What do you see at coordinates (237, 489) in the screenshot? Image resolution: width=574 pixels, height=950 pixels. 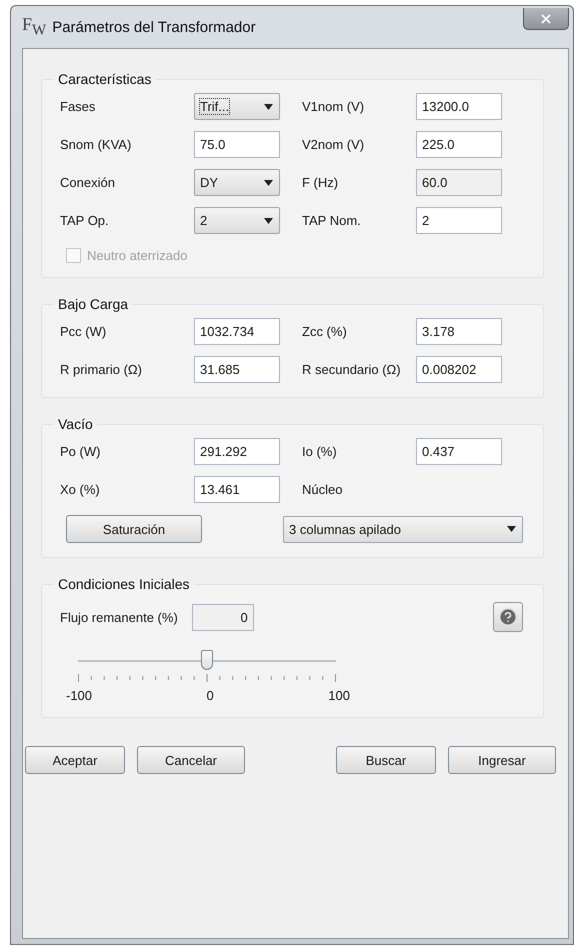 I see `input-field: 13.461` at bounding box center [237, 489].